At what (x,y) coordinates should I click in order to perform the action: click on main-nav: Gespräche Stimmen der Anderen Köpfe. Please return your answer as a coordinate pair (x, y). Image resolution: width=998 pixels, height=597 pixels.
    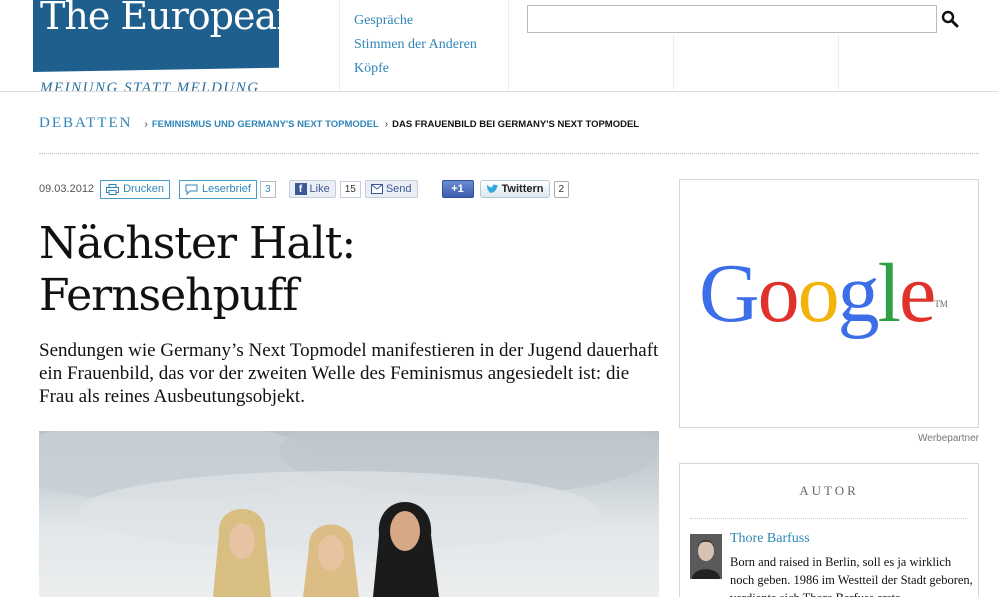
    Looking at the image, I should click on (424, 45).